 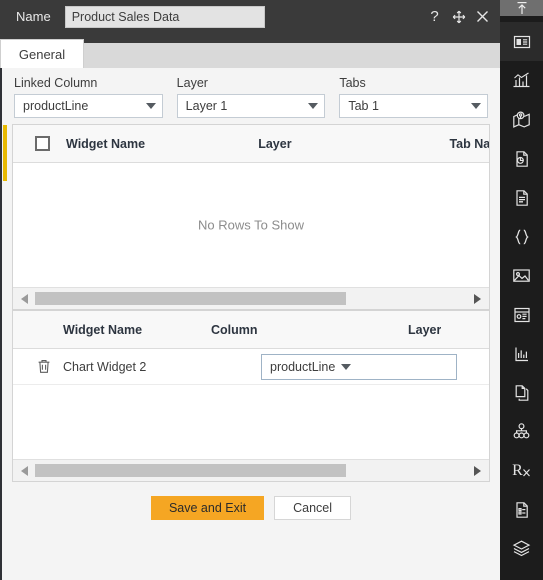 I want to click on document-list-icon, so click(x=521, y=509).